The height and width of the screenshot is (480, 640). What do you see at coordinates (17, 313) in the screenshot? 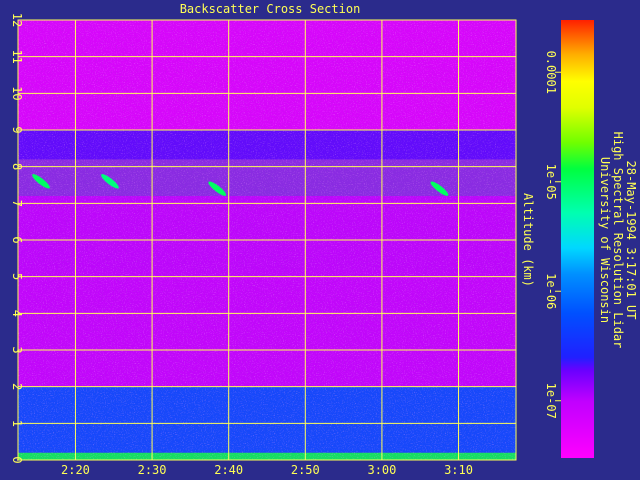
I see `y-tick-label: 4` at bounding box center [17, 313].